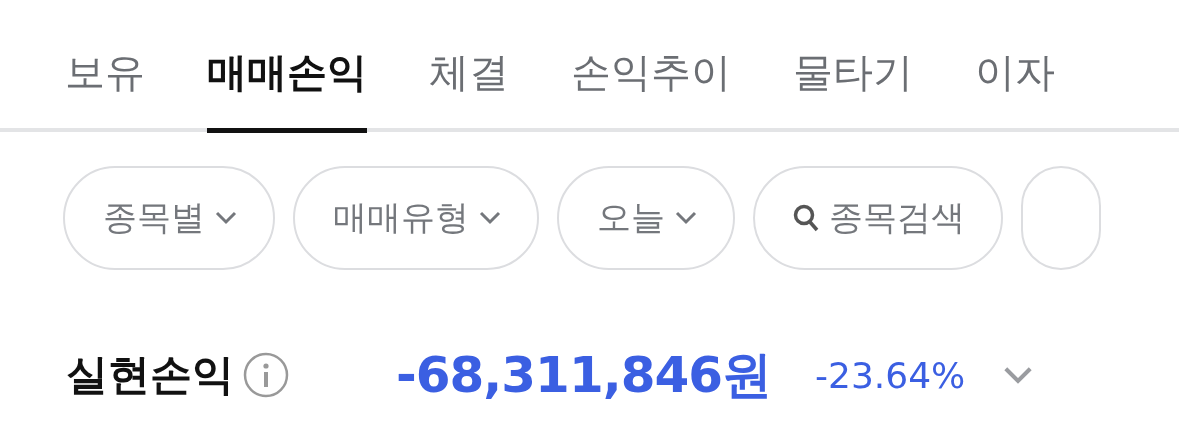 The width and height of the screenshot is (1179, 445). I want to click on tab: 매매손익, so click(287, 66).